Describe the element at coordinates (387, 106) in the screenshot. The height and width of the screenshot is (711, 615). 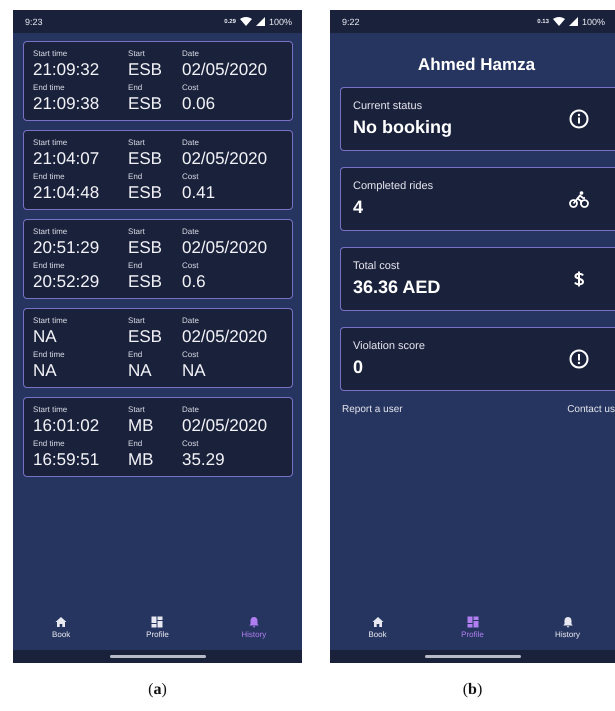
I see `stat-label: Current status` at that location.